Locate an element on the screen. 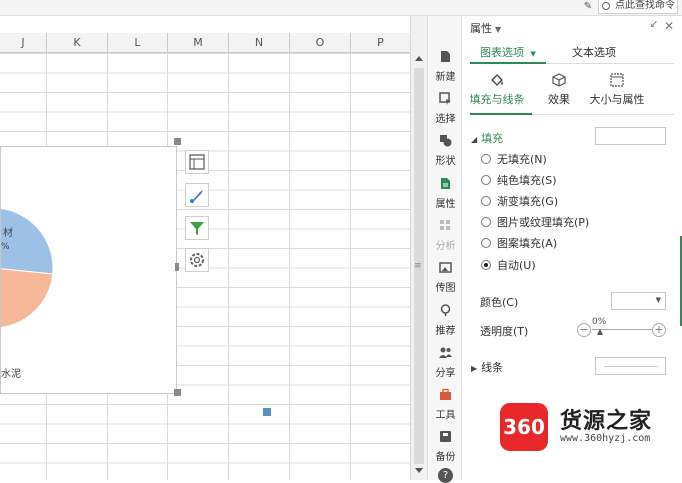 Image resolution: width=682 pixels, height=483 pixels. subtab-active-indicator is located at coordinates (501, 114).